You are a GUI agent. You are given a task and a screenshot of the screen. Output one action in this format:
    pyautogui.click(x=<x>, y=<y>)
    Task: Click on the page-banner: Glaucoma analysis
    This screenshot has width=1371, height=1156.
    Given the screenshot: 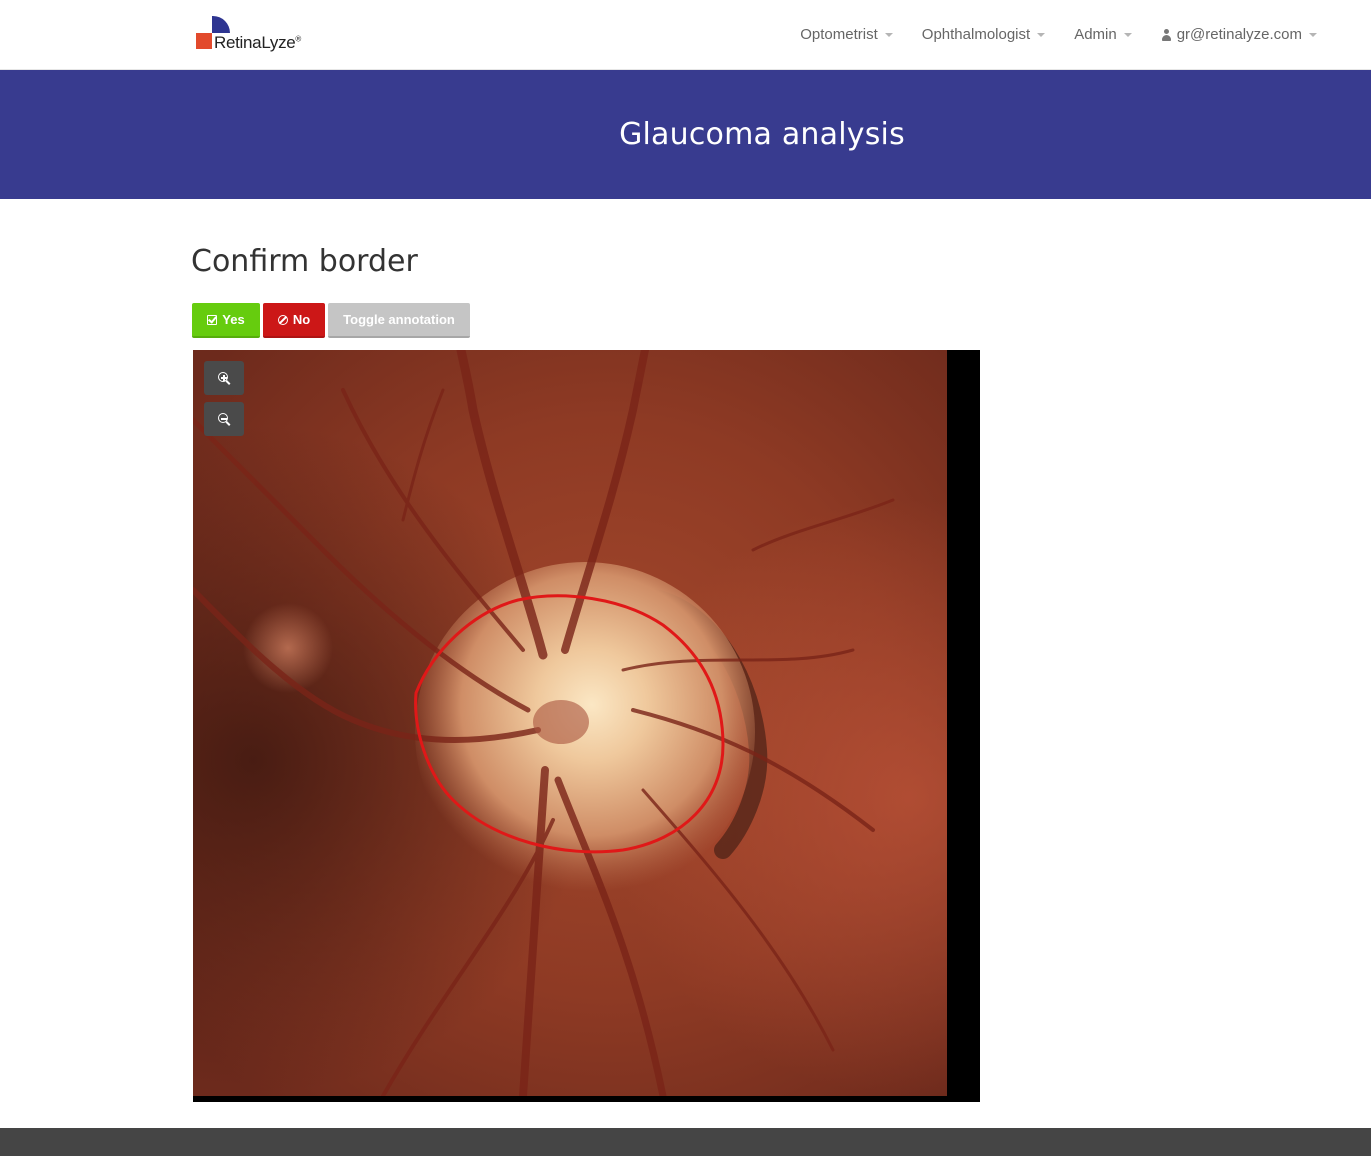 What is the action you would take?
    pyautogui.click(x=685, y=134)
    